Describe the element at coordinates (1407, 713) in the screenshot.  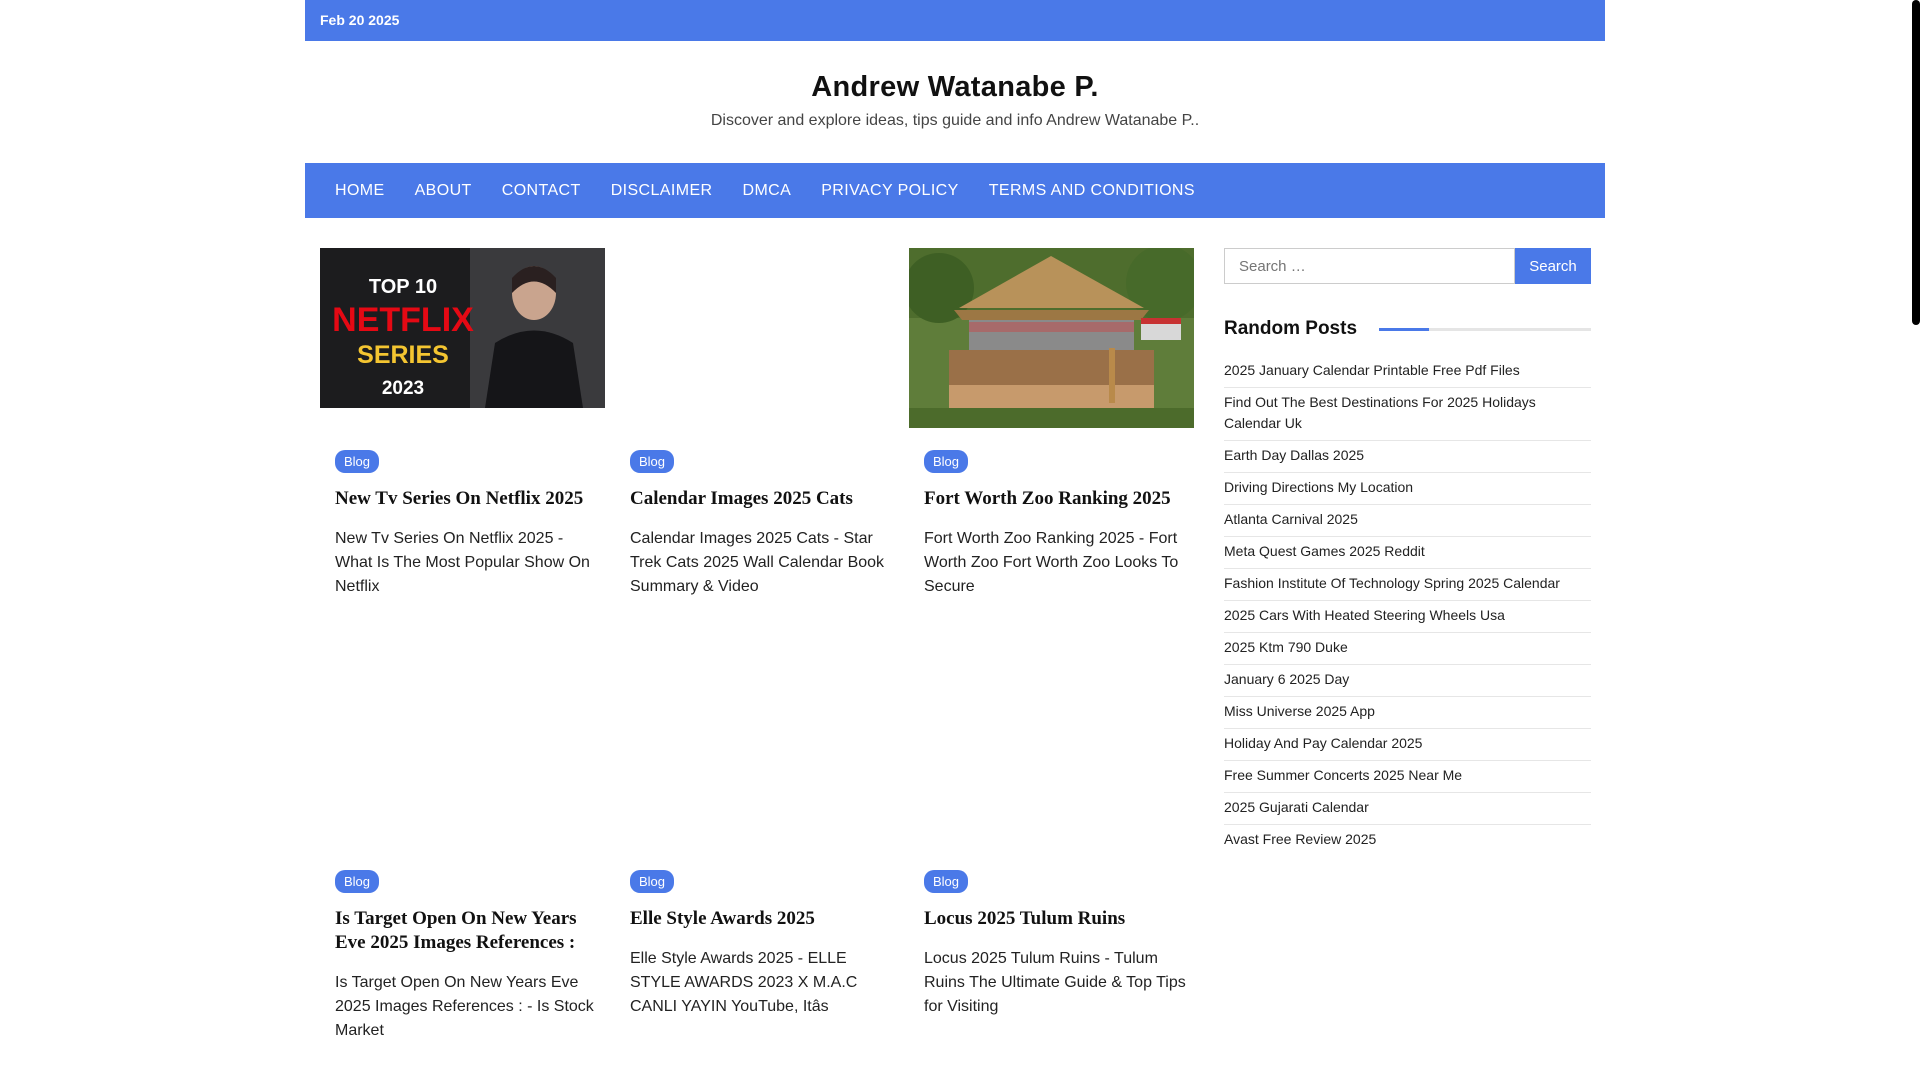
I see `random-post-link: Miss Universe 2025 App` at that location.